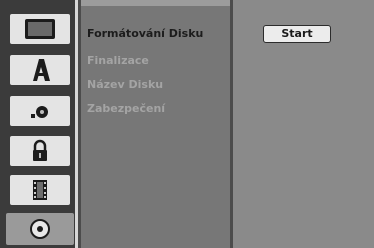 The width and height of the screenshot is (374, 248). What do you see at coordinates (297, 34) in the screenshot?
I see `start-button: Start` at bounding box center [297, 34].